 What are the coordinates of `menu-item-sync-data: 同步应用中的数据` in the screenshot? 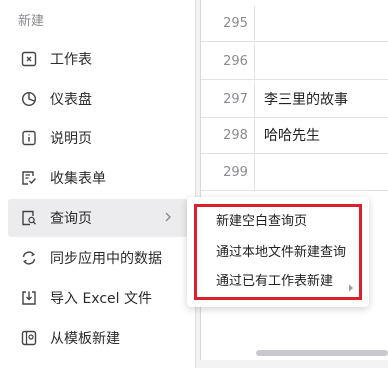 It's located at (98, 258).